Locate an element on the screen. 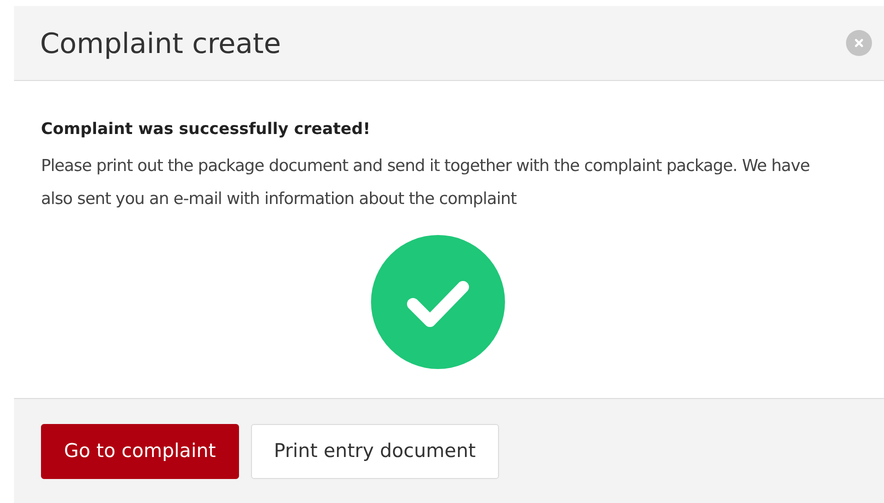  checkmark-icon is located at coordinates (437, 302).